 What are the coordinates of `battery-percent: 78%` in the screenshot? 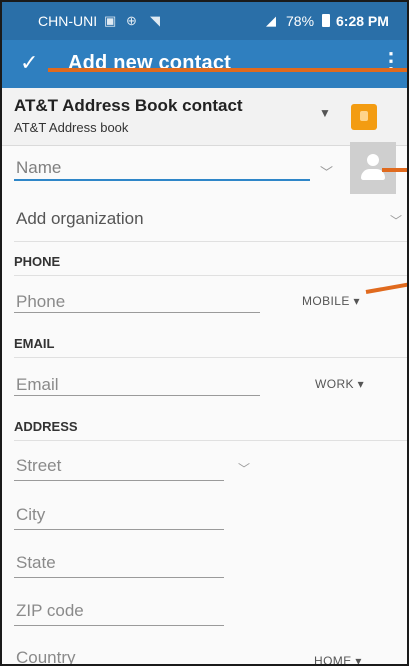 It's located at (300, 21).